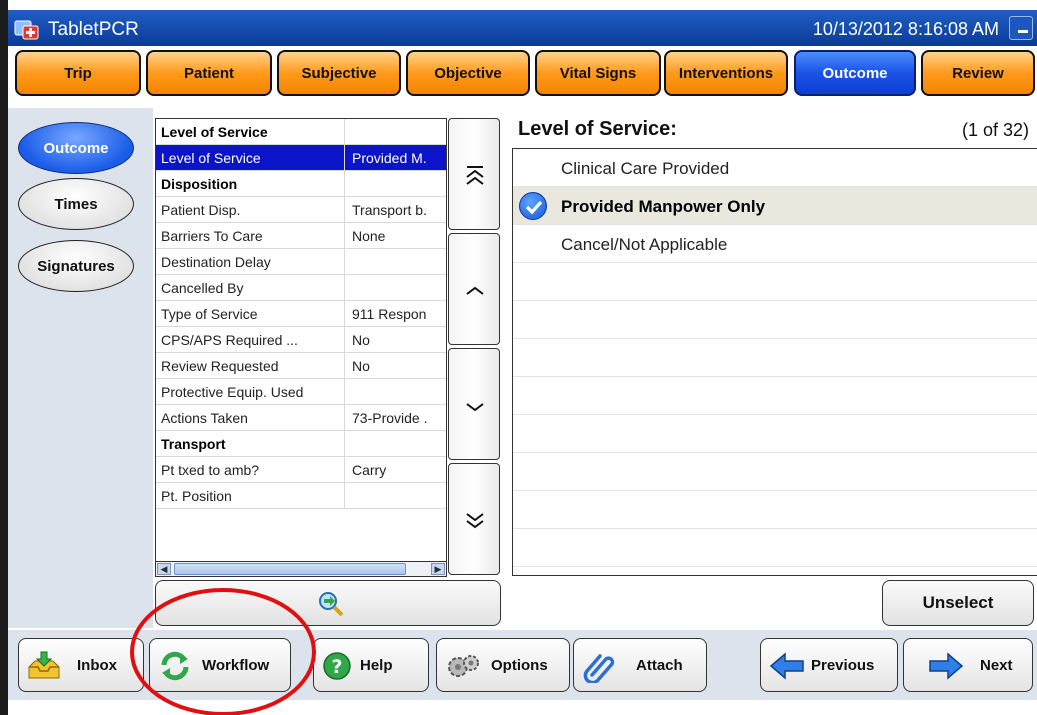 The width and height of the screenshot is (1037, 715). I want to click on grid-row-protective-equip: Protective Equip. Used, so click(301, 392).